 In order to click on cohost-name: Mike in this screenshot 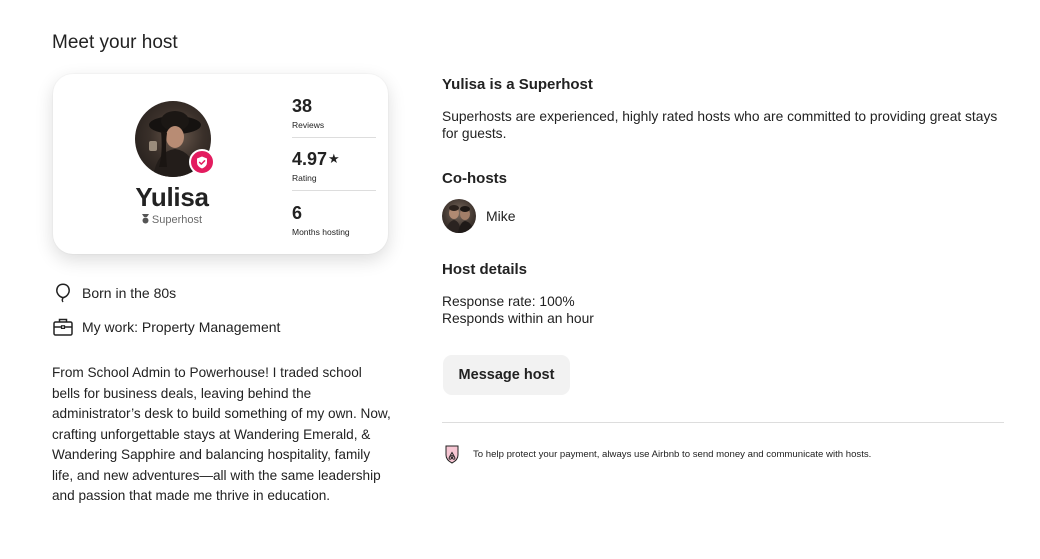, I will do `click(501, 216)`.